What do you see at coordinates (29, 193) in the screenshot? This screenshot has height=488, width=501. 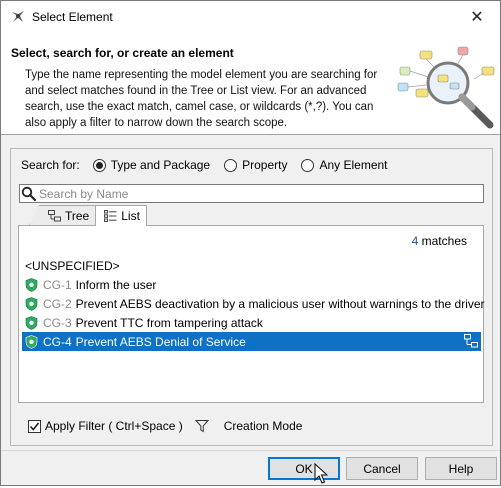 I see `search-icon` at bounding box center [29, 193].